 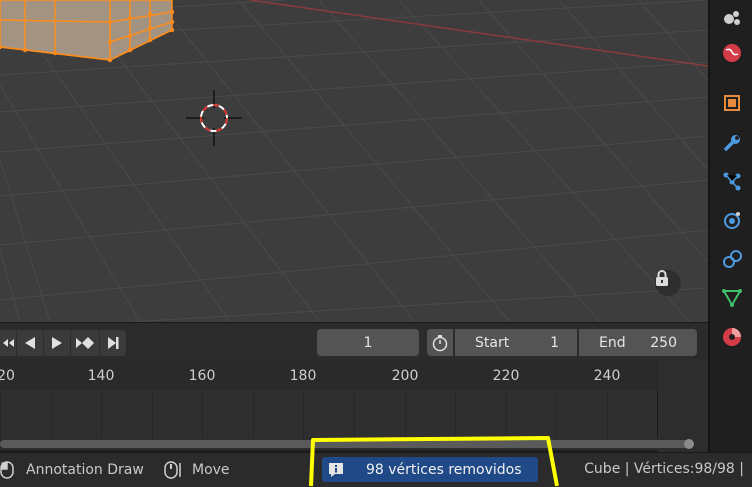 I want to click on timeline-scrollbar, so click(x=349, y=444).